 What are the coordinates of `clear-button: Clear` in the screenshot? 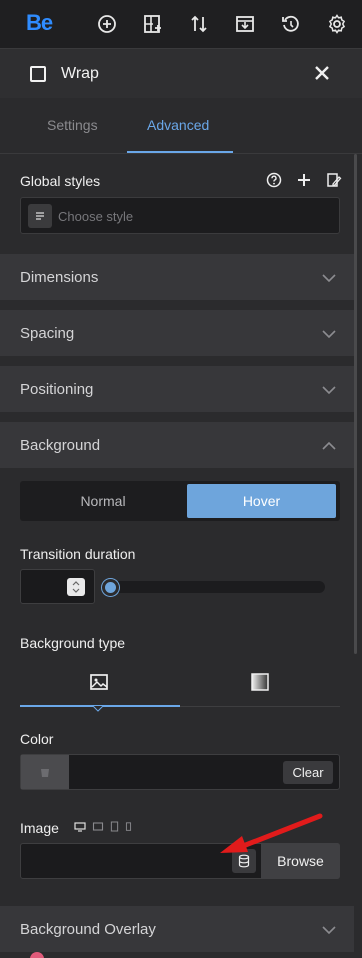 It's located at (308, 772).